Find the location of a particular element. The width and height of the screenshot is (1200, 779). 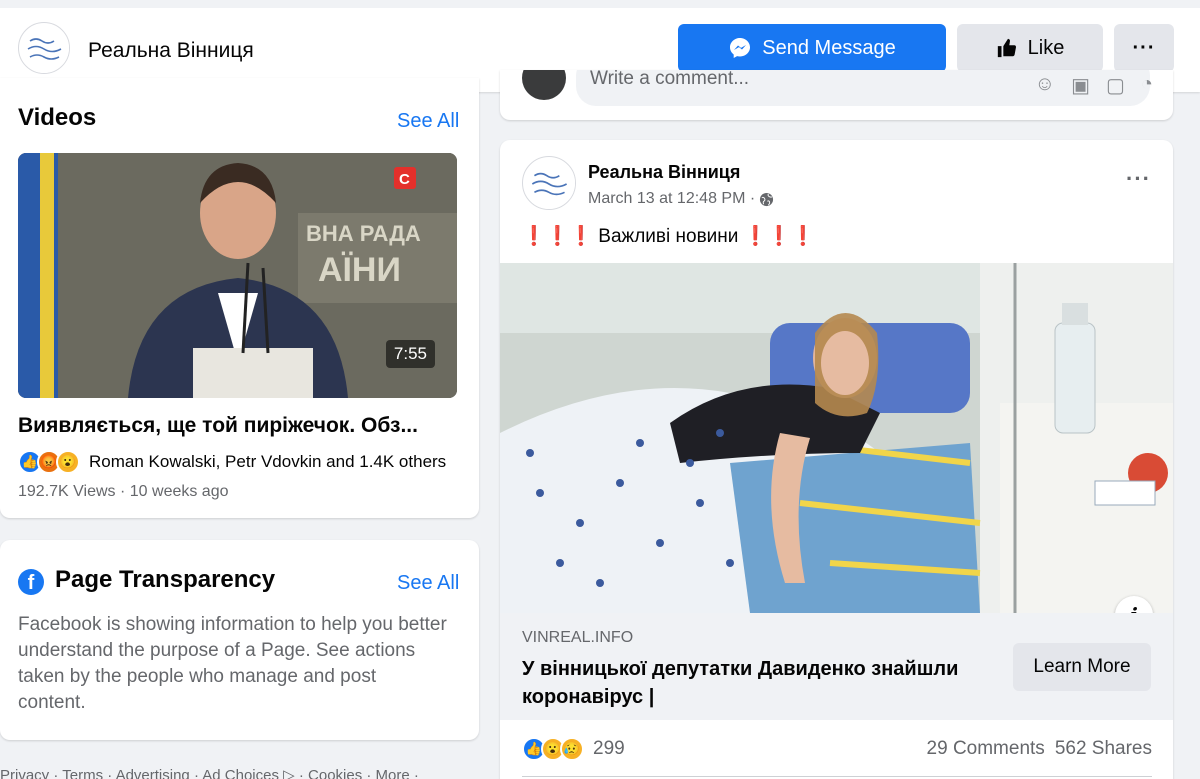

videos-see-all-link: See All is located at coordinates (428, 121).